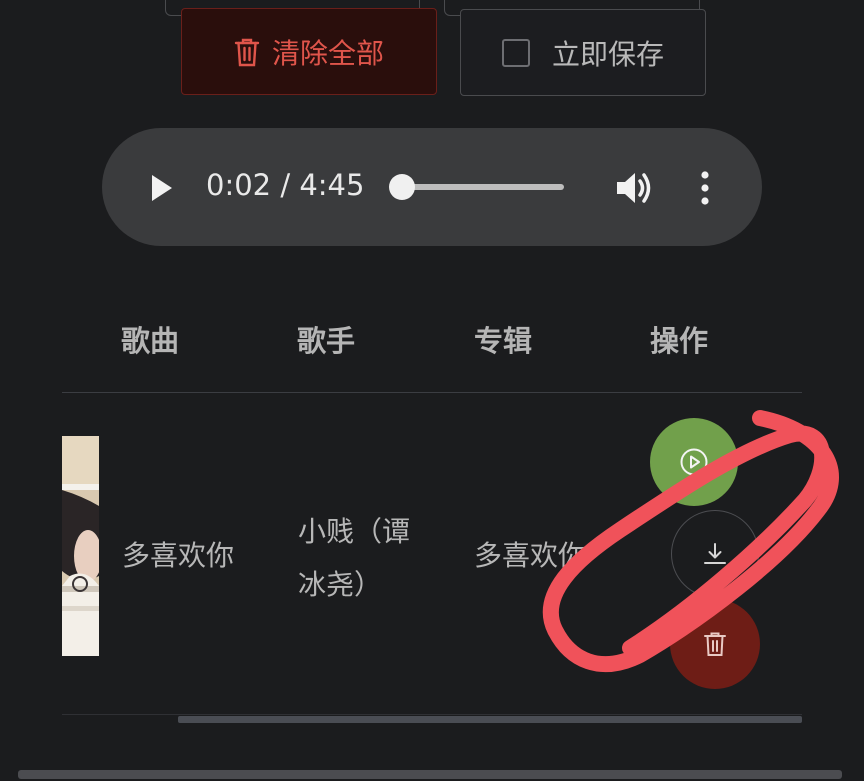  Describe the element at coordinates (80, 546) in the screenshot. I see `album-cover-thumbnail` at that location.